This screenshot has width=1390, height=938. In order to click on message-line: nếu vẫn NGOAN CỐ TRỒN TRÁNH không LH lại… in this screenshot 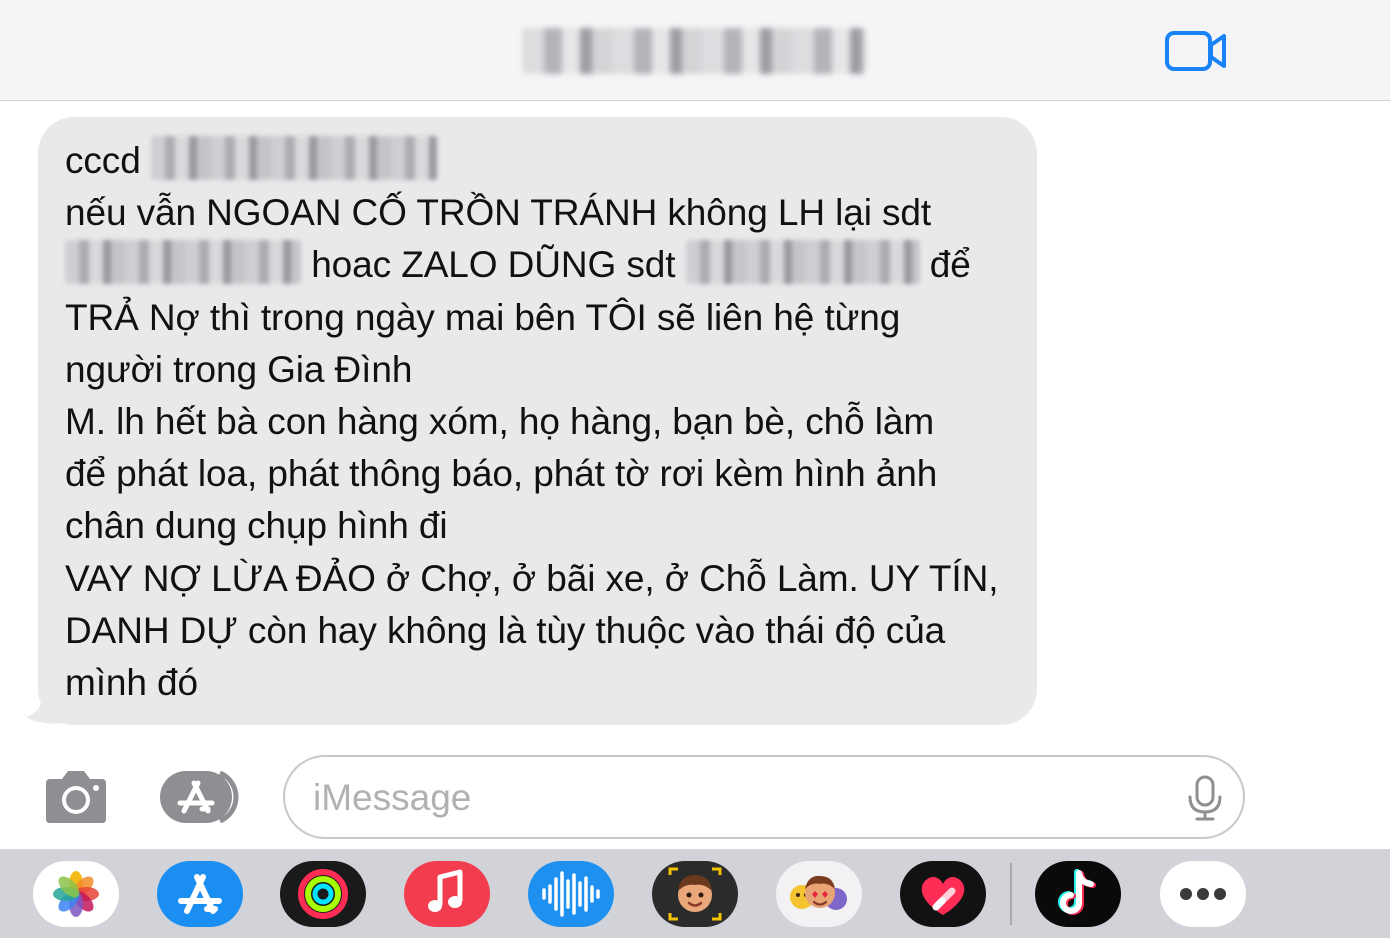, I will do `click(498, 213)`.